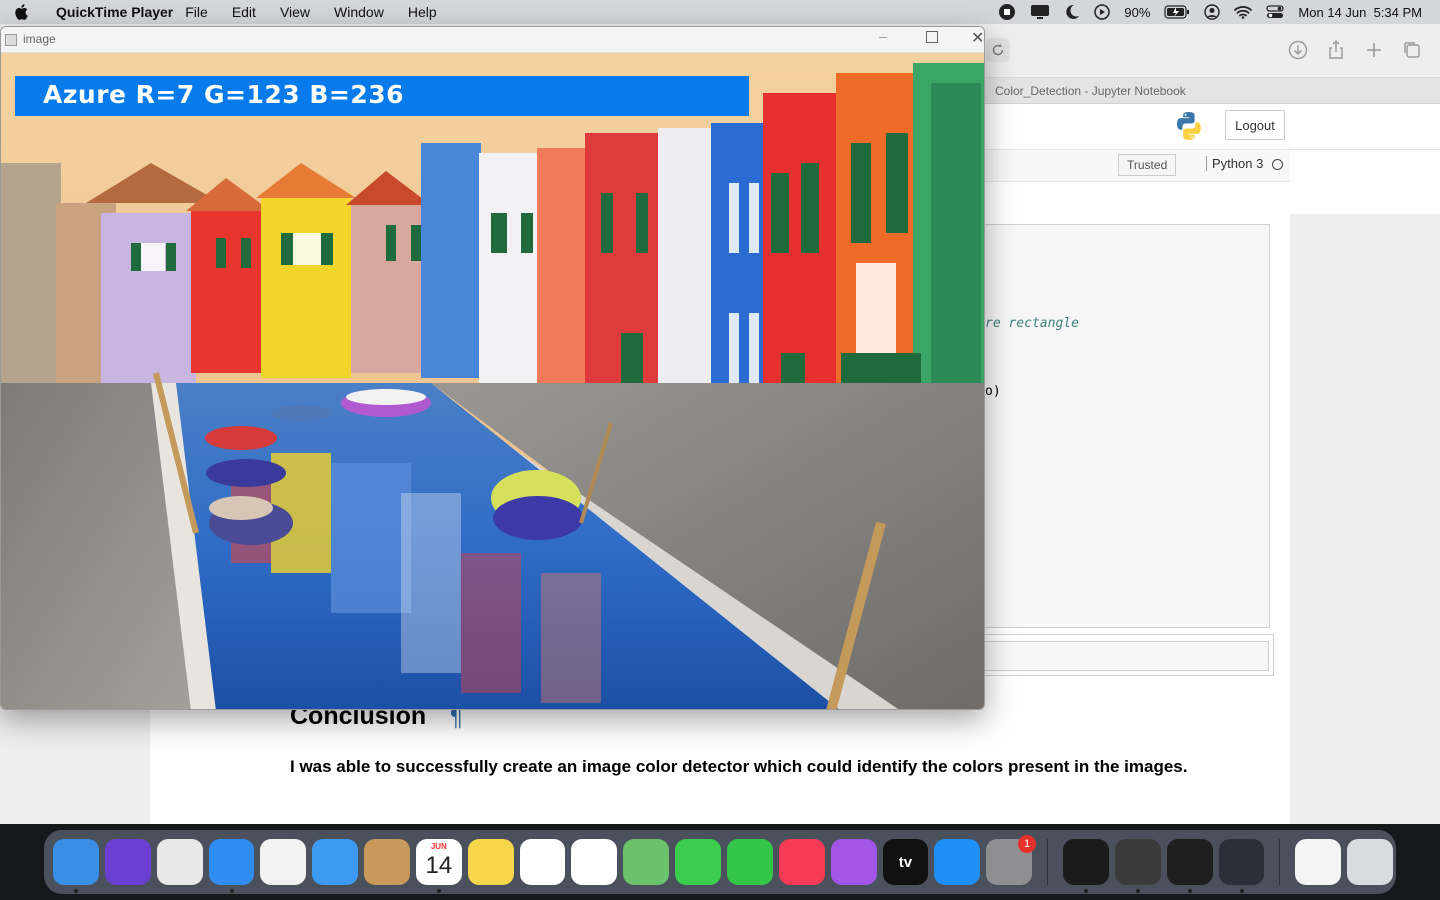 The height and width of the screenshot is (900, 1440). I want to click on tab-color-detection: Color_Detection - Jupyter Notebook, so click(1090, 91).